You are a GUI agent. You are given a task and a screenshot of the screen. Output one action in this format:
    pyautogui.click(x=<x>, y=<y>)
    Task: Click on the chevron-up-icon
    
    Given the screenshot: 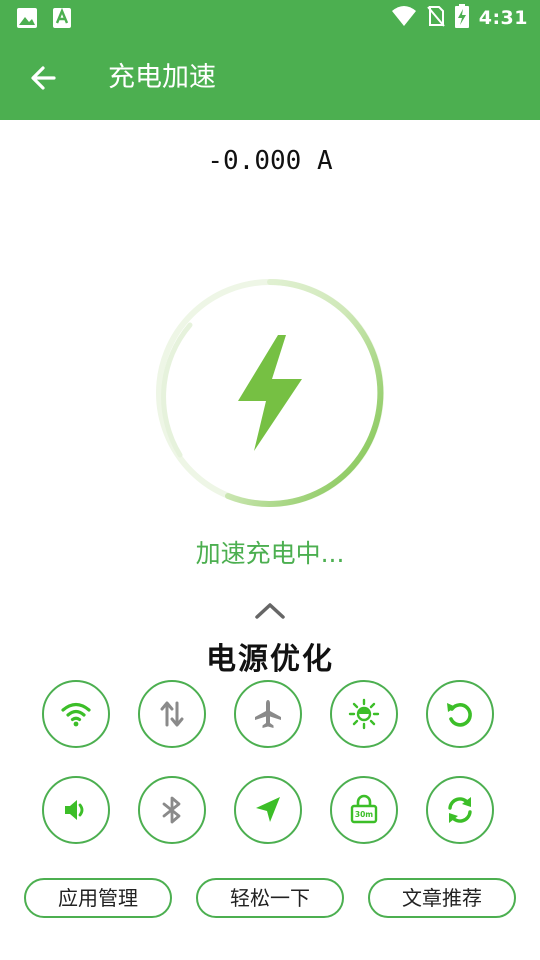 What is the action you would take?
    pyautogui.click(x=270, y=611)
    